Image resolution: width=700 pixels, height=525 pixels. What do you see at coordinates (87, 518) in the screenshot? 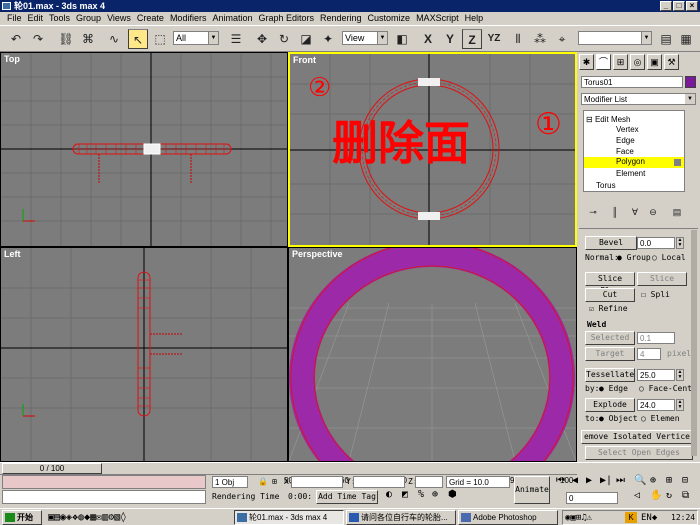
I see `quicklaunch-icon: ▣▤◉◈❖◍◆▦✉▥⚙▧◊` at bounding box center [87, 518].